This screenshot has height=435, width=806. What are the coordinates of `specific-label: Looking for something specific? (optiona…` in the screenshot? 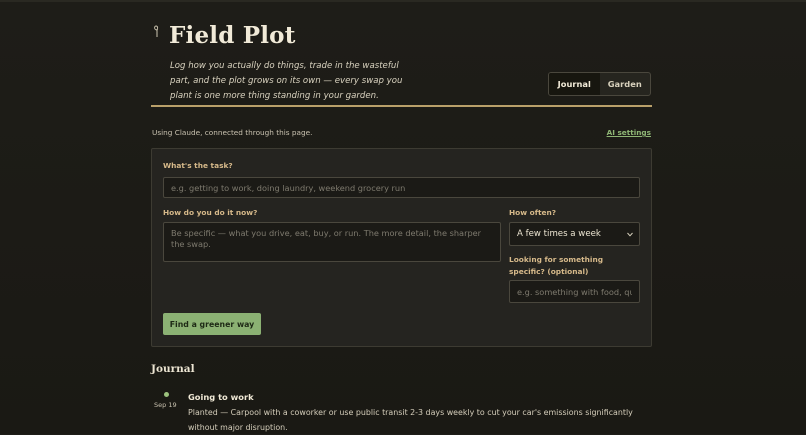 It's located at (556, 265).